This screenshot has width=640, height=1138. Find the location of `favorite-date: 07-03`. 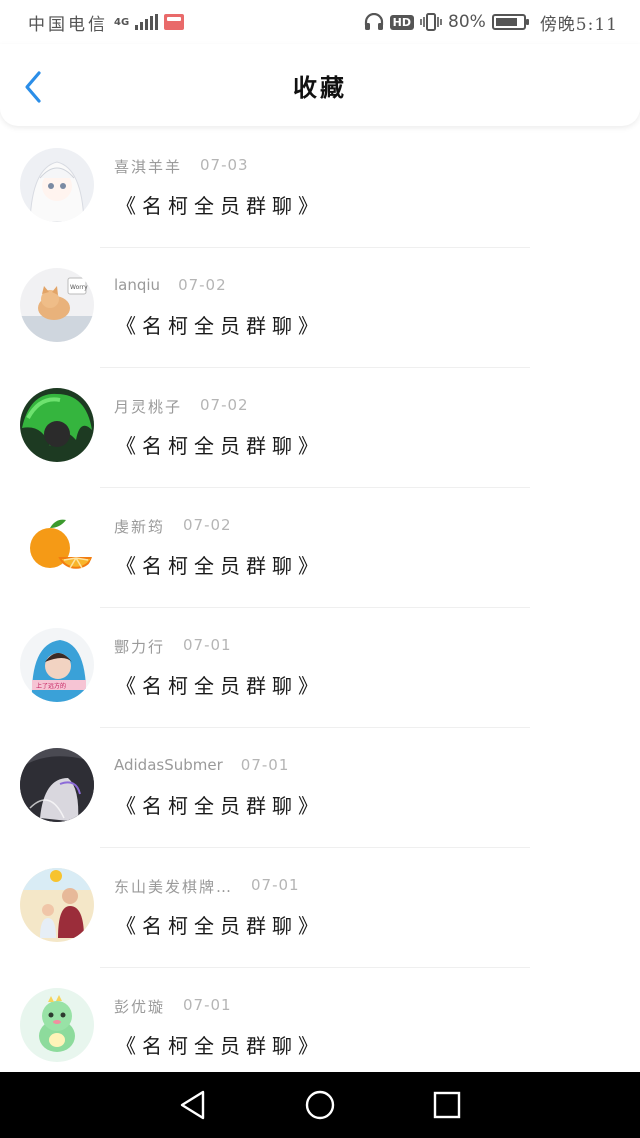

favorite-date: 07-03 is located at coordinates (224, 165).